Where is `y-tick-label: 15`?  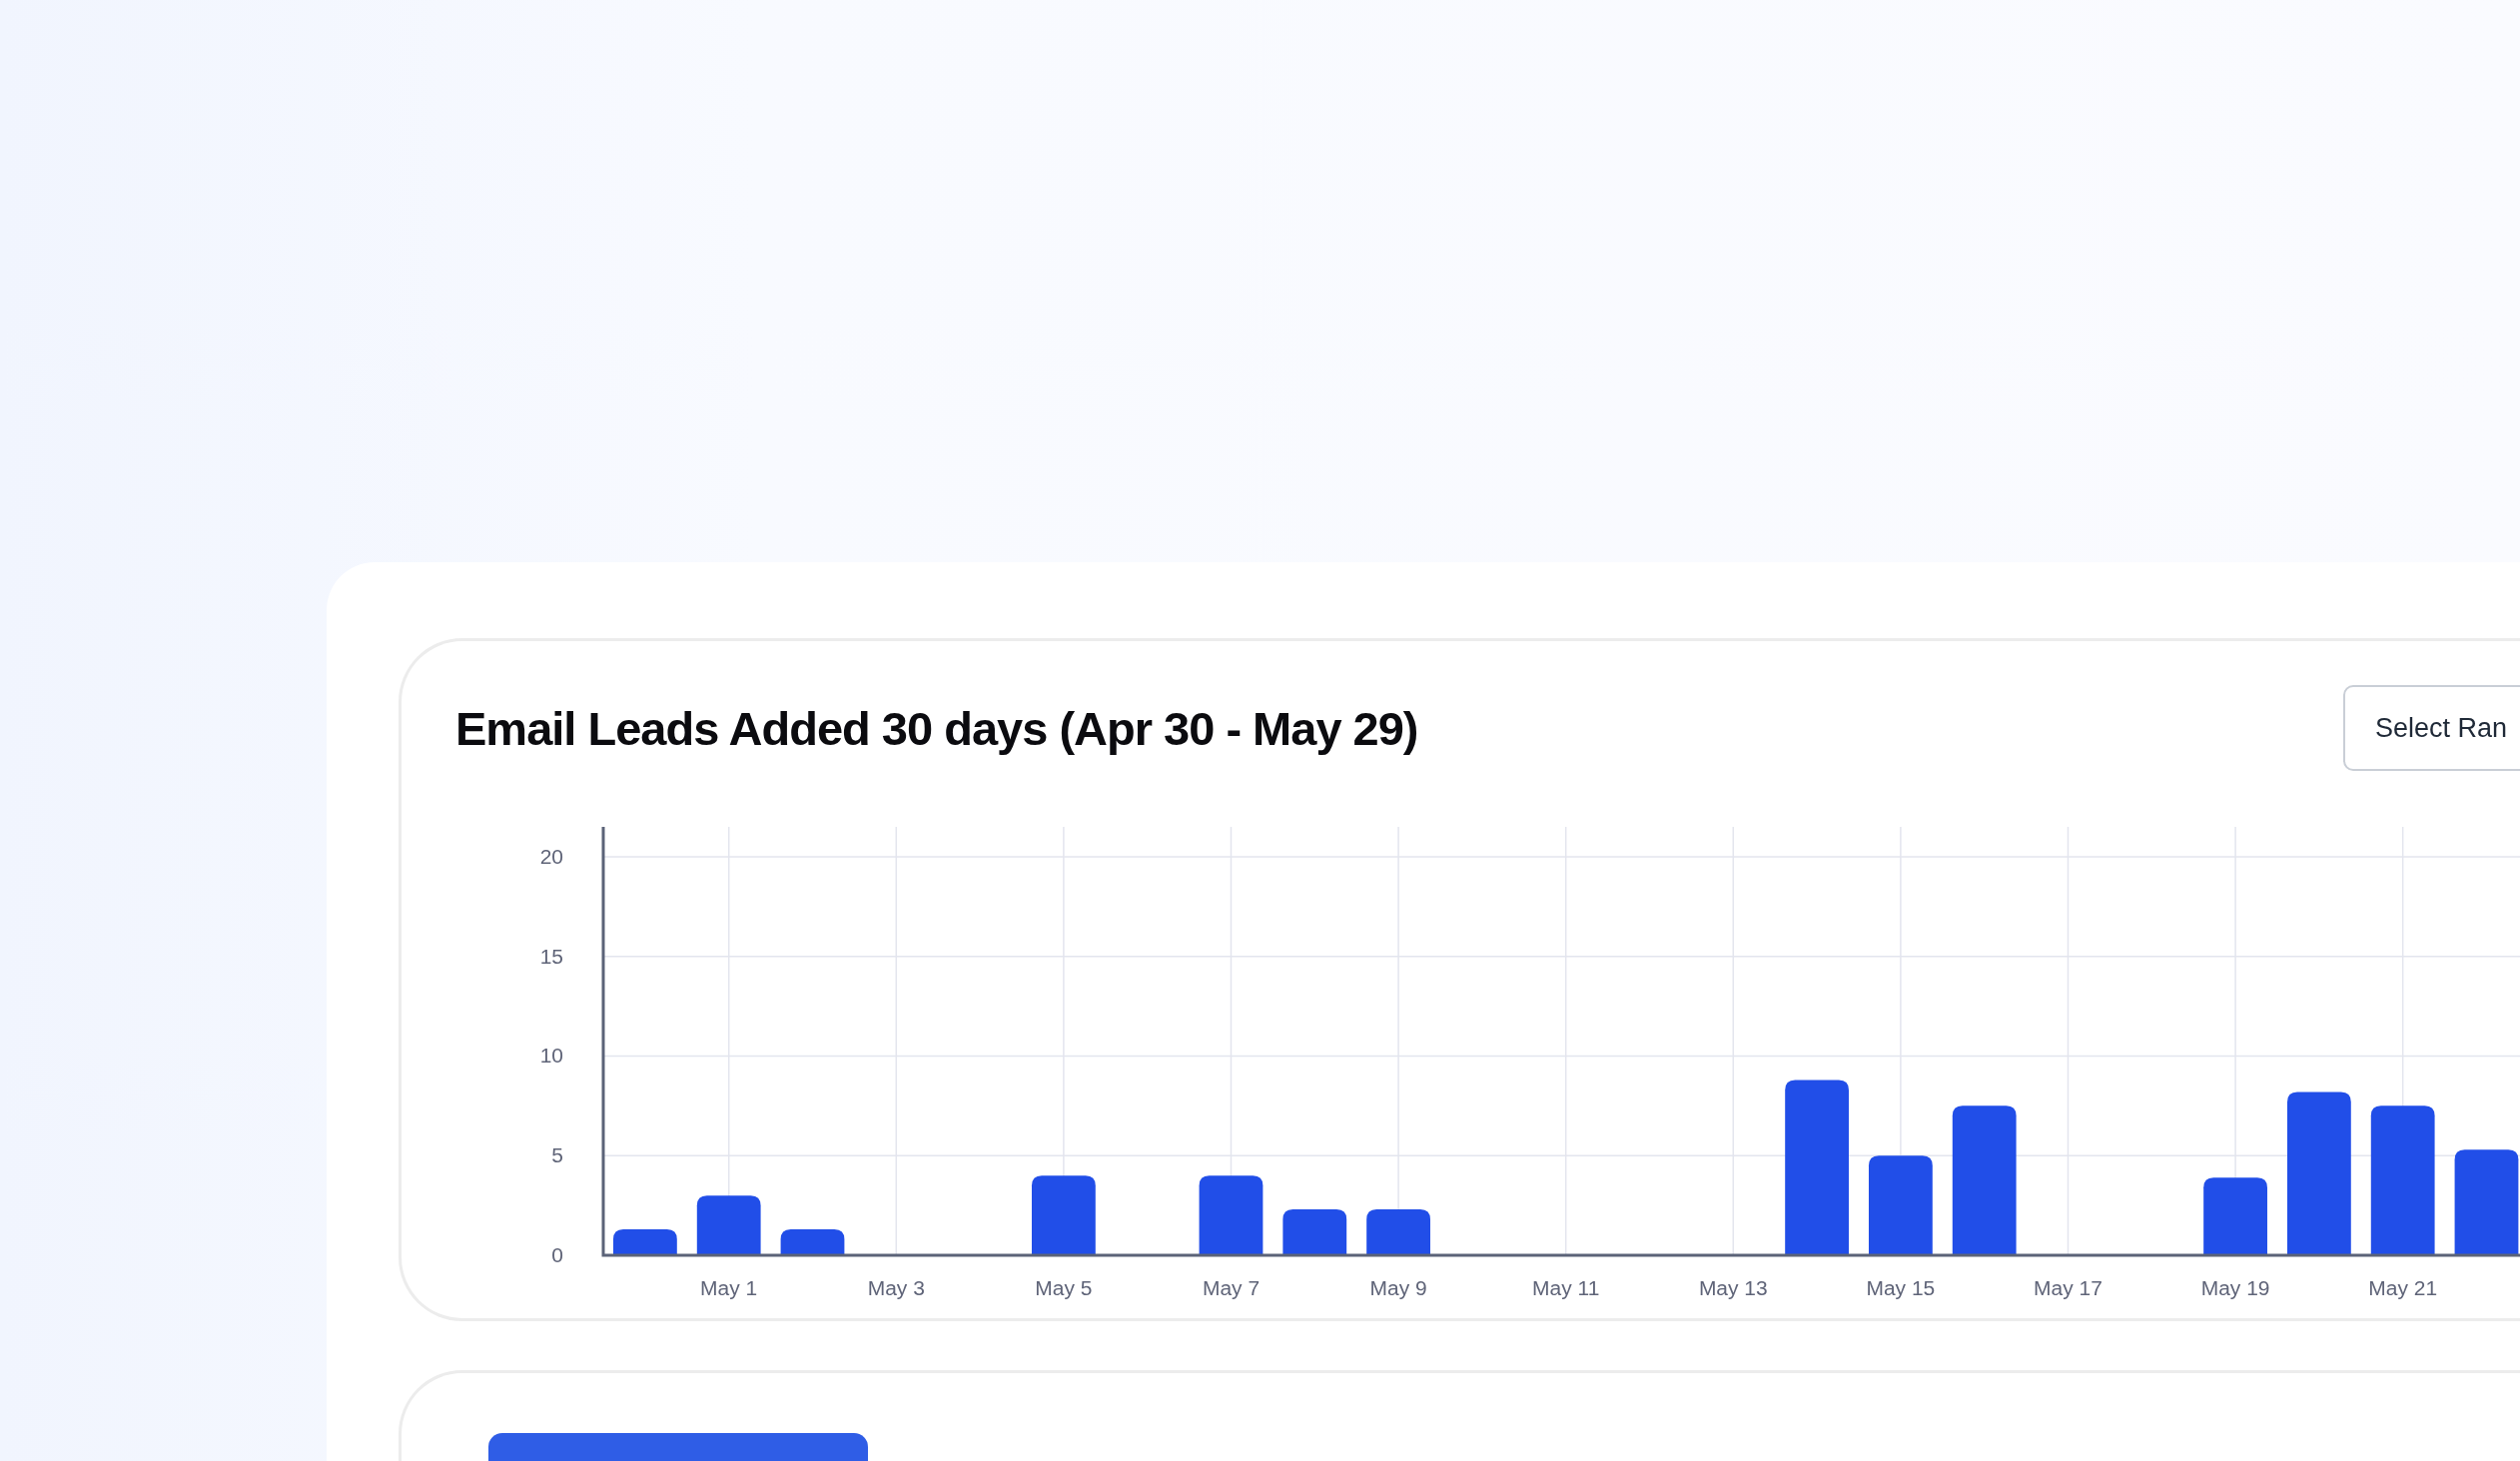
y-tick-label: 15 is located at coordinates (551, 956).